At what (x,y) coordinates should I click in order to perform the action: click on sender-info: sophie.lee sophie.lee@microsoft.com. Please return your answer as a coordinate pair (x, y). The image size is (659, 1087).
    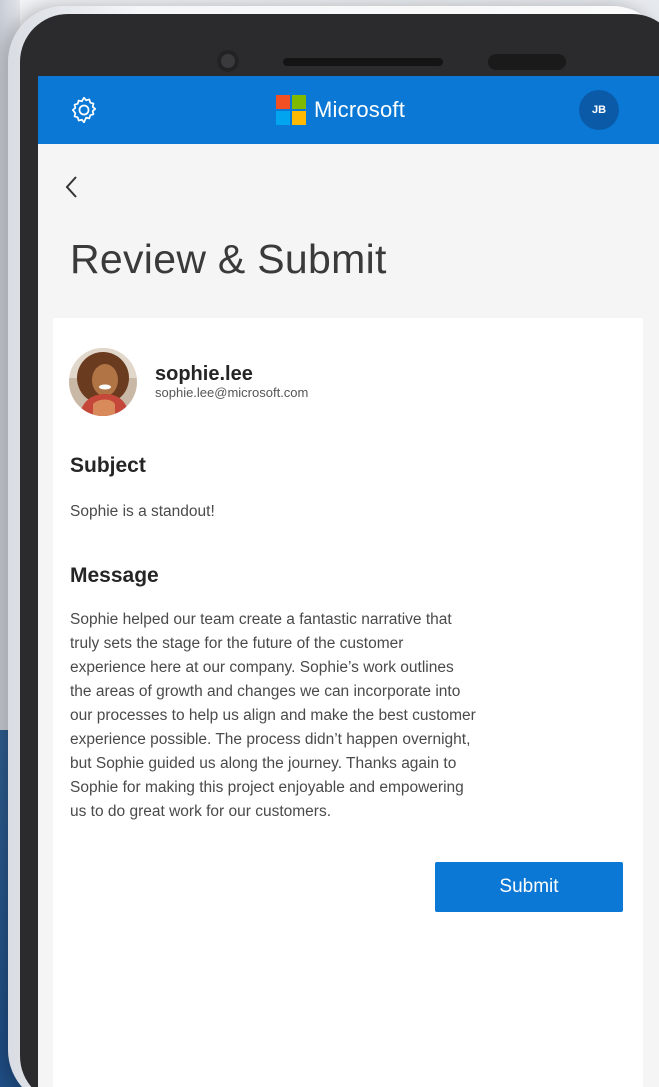
    Looking at the image, I should click on (188, 382).